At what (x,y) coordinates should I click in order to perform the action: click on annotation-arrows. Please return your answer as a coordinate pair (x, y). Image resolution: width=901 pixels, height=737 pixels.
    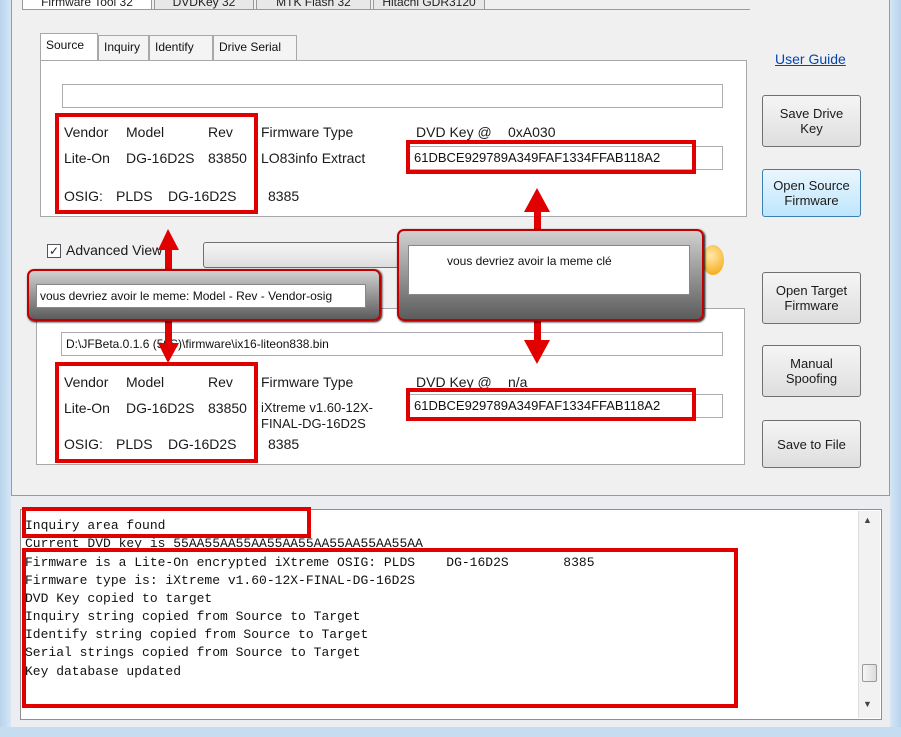
    Looking at the image, I should click on (354, 276).